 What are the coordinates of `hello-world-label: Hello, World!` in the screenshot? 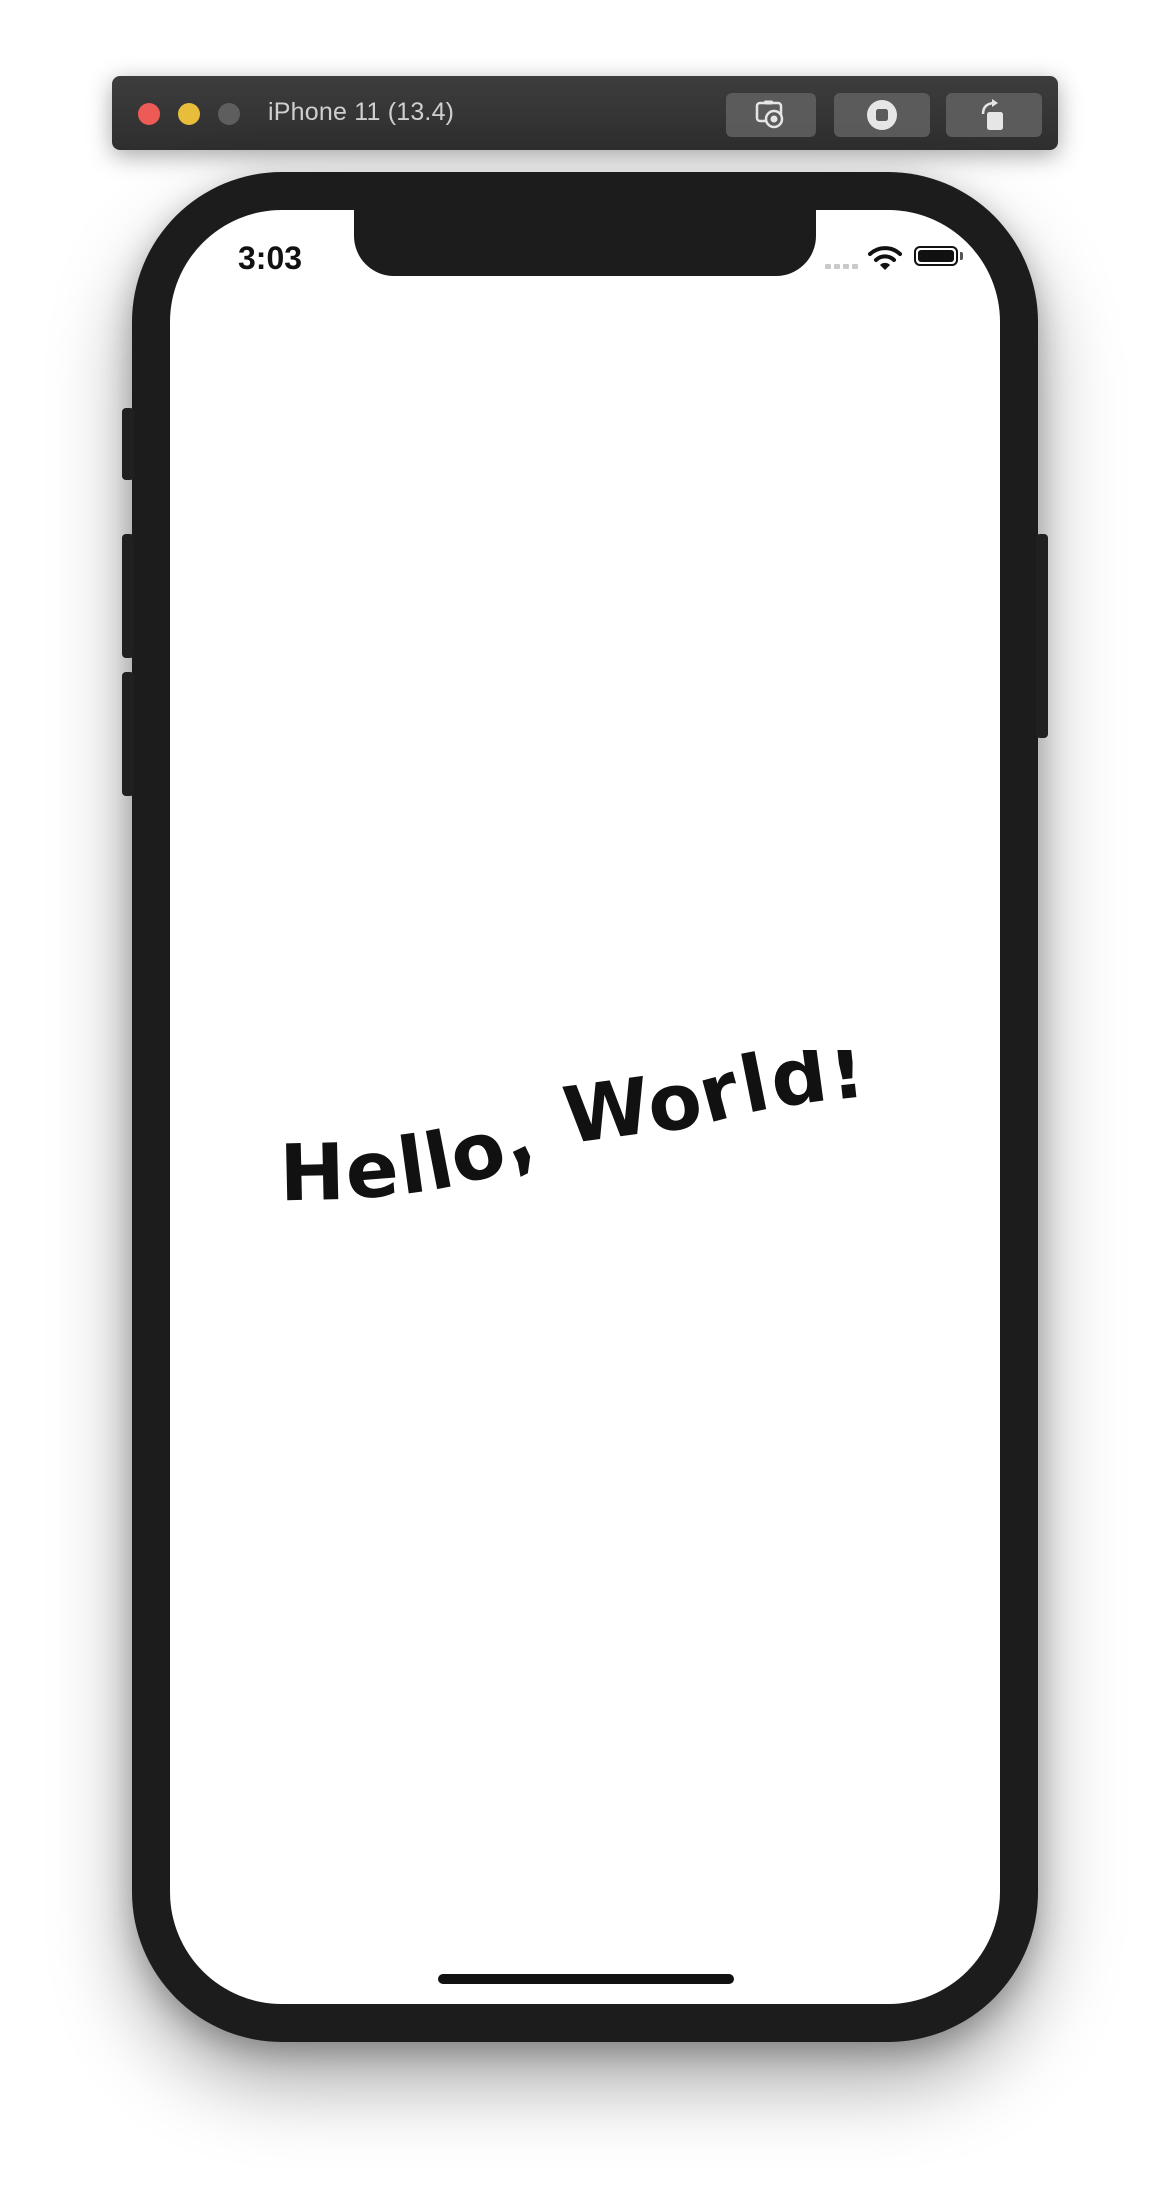 It's located at (574, 1134).